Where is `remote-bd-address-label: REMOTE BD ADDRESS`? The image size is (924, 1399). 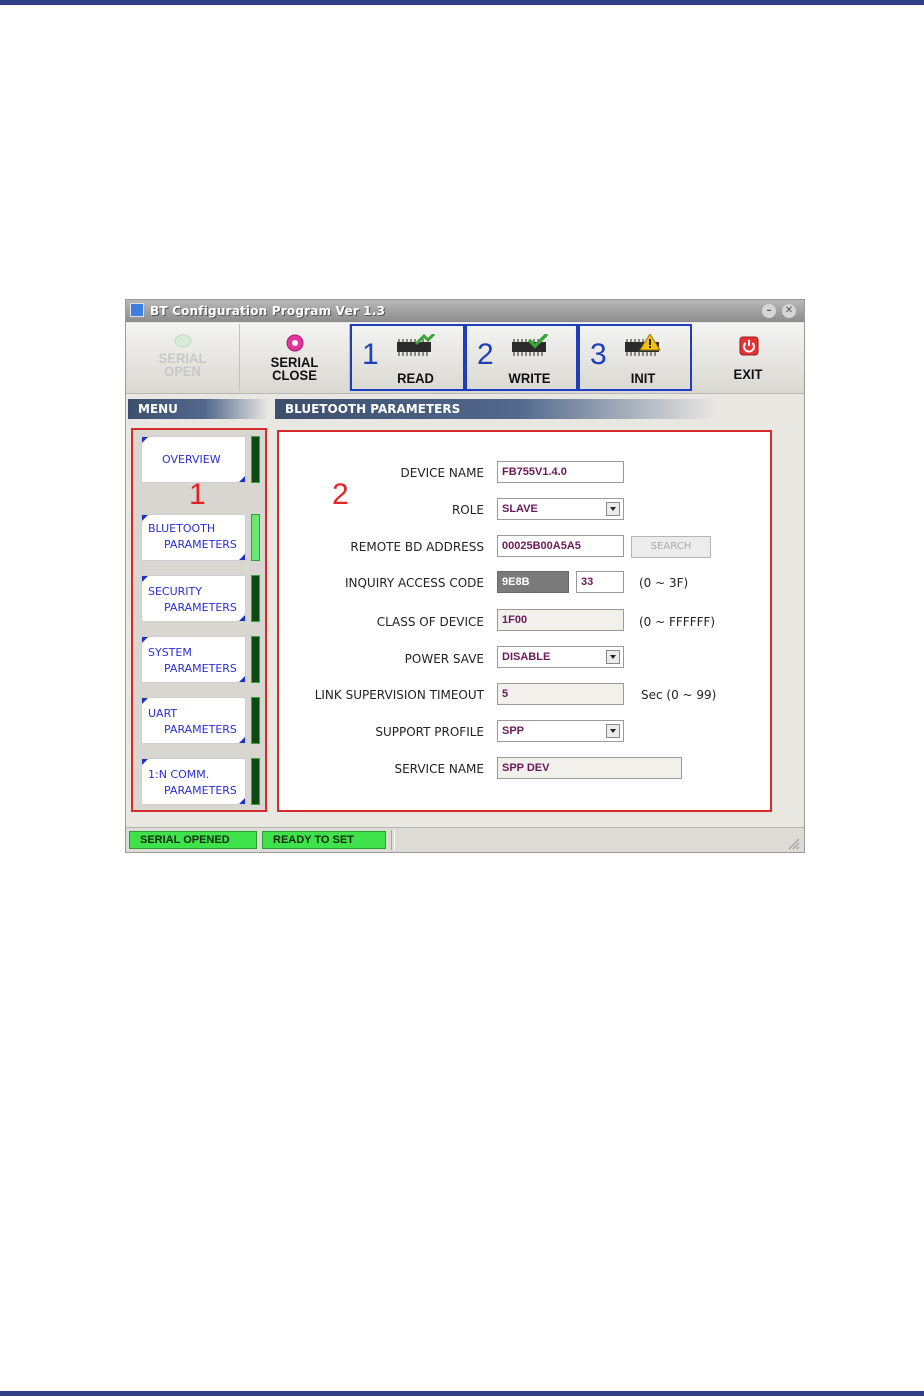 remote-bd-address-label: REMOTE BD ADDRESS is located at coordinates (417, 547).